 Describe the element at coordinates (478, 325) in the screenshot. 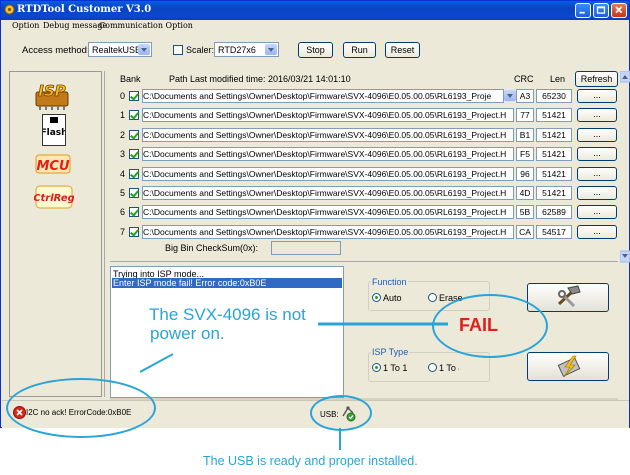

I see `annotation-fail: FAIL` at that location.